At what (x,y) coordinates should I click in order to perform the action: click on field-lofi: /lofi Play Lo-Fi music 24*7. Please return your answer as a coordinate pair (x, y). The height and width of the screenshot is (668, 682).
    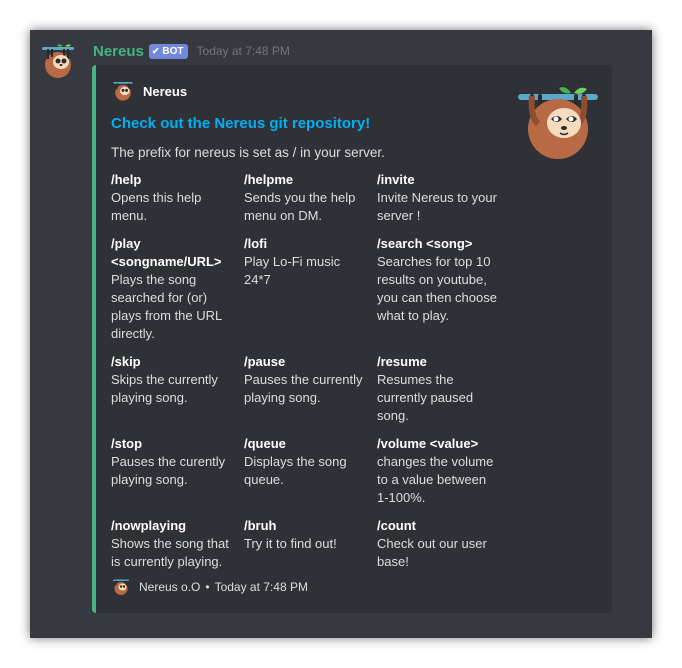
    Looking at the image, I should click on (305, 262).